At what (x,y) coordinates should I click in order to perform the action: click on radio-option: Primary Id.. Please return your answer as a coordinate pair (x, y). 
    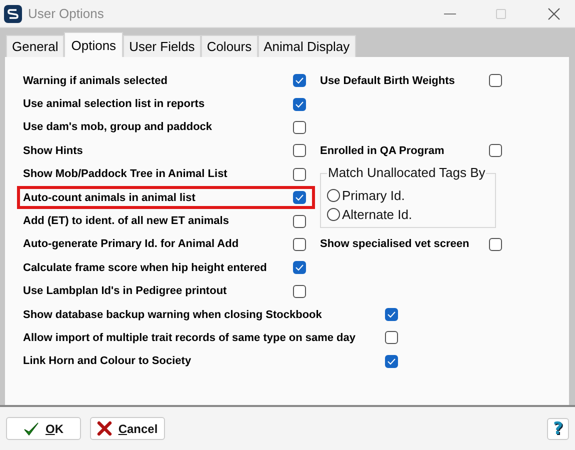
    Looking at the image, I should click on (366, 196).